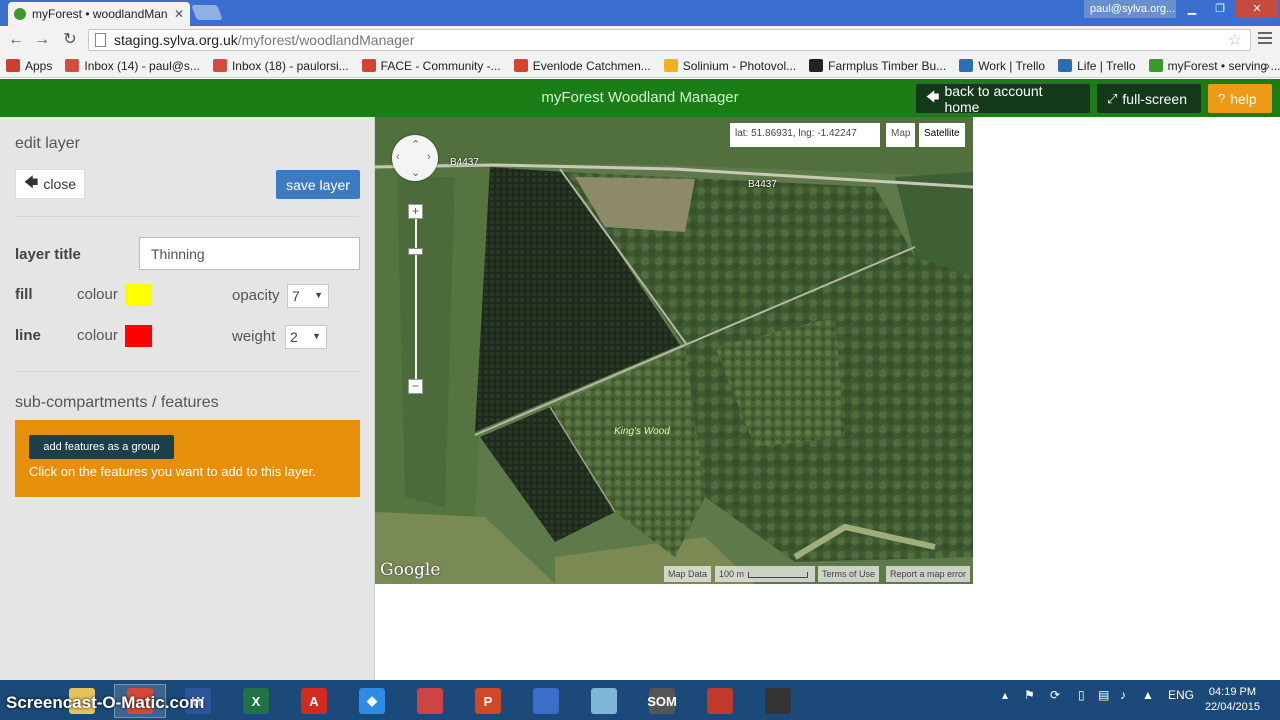 This screenshot has height=720, width=1280. Describe the element at coordinates (1192, 9) in the screenshot. I see `minimize-icon: ▁` at that location.